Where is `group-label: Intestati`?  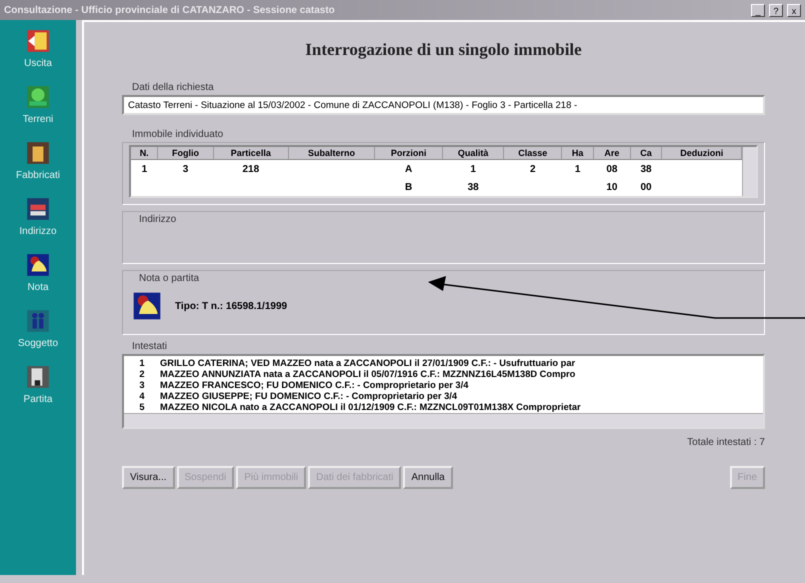
group-label: Intestati is located at coordinates (150, 346).